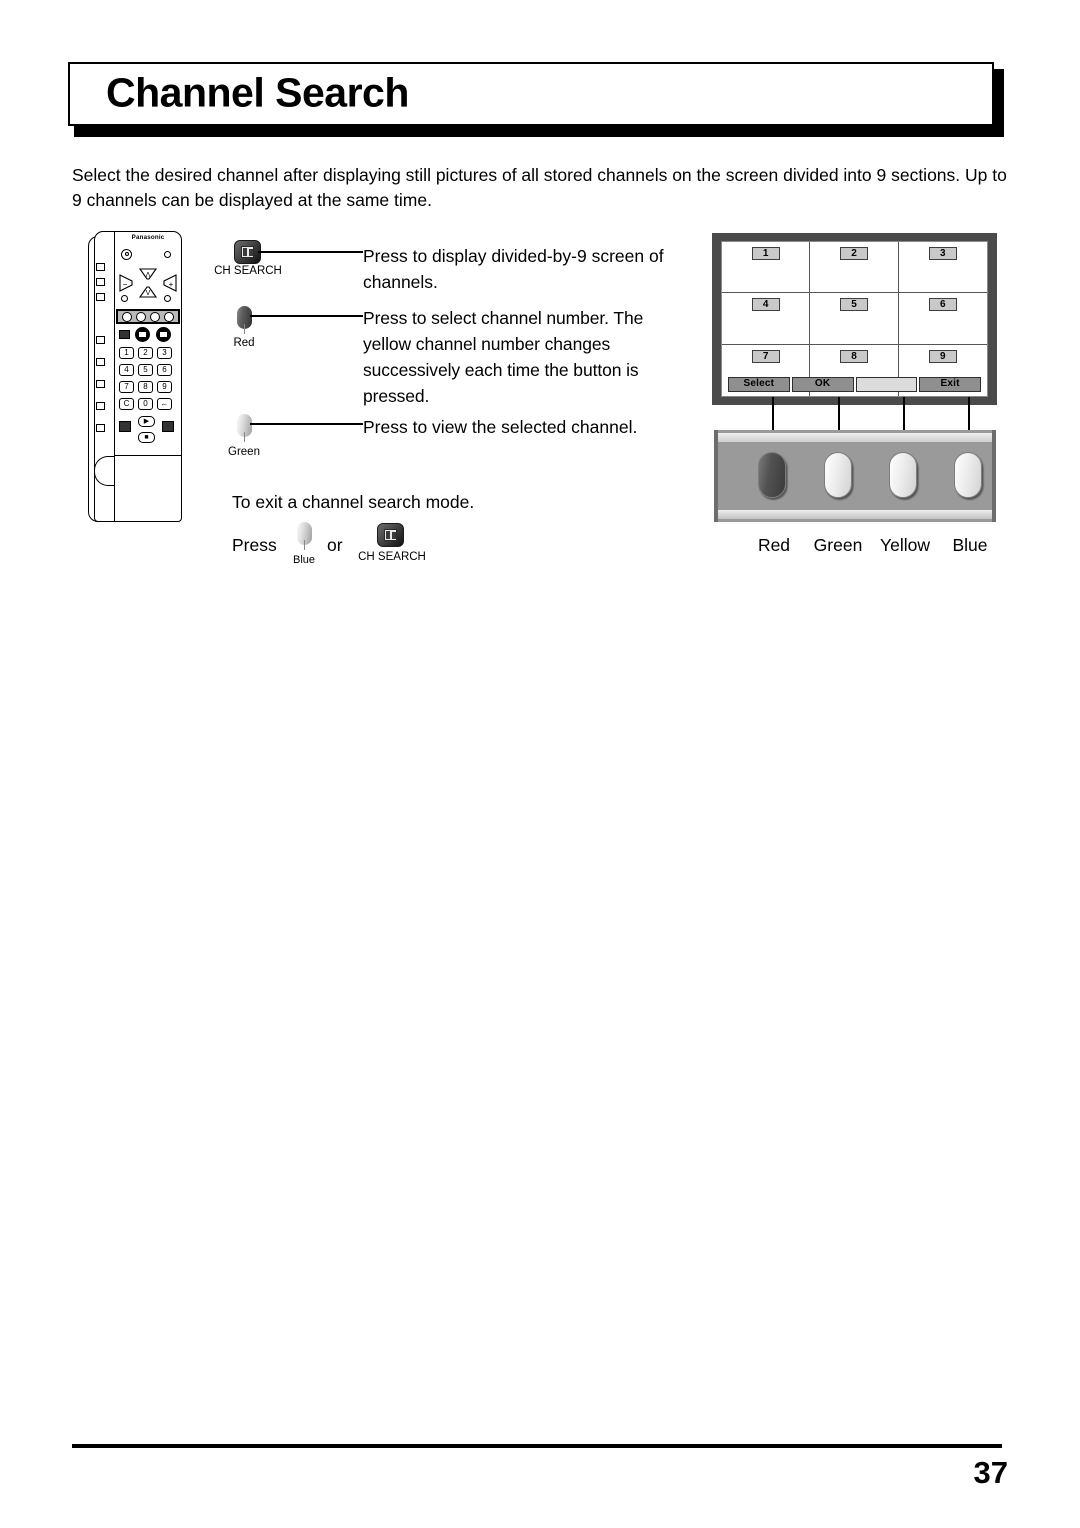 The height and width of the screenshot is (1528, 1080). What do you see at coordinates (164, 404) in the screenshot?
I see `remote-key-back: ←` at bounding box center [164, 404].